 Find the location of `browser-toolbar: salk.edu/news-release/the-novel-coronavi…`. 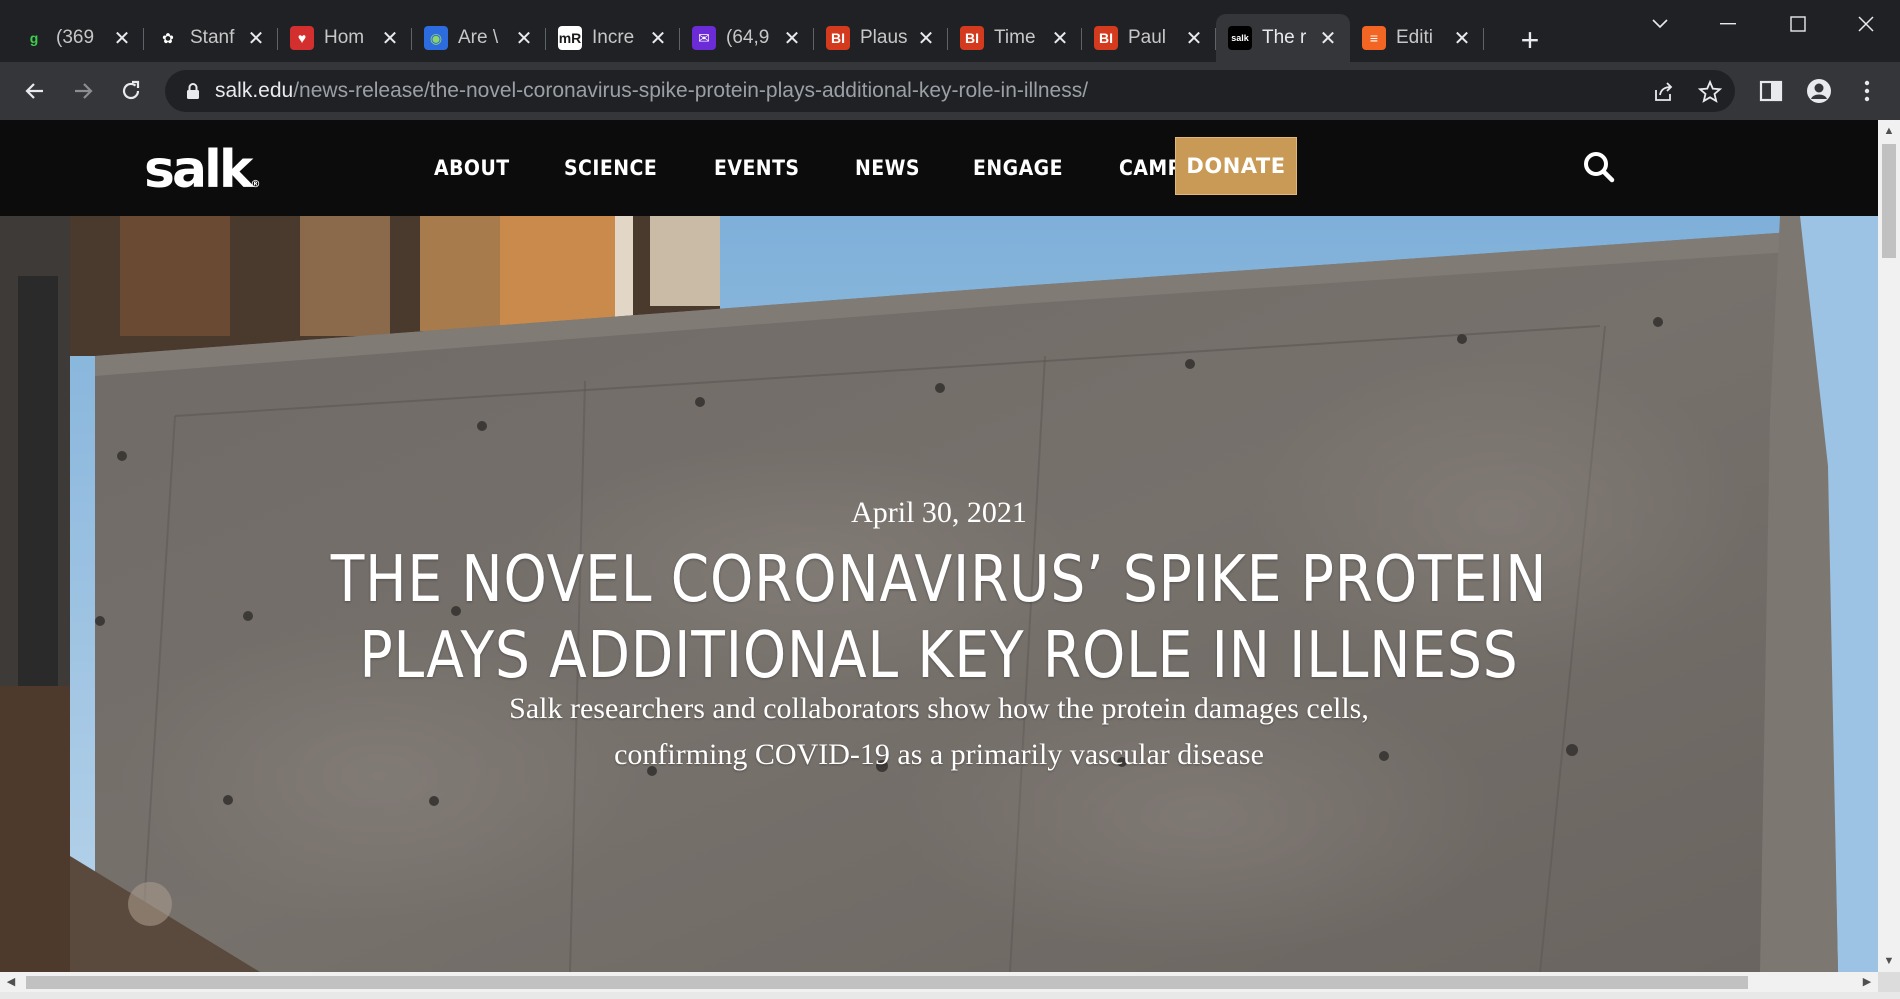

browser-toolbar: salk.edu/news-release/the-novel-coronavi… is located at coordinates (950, 91).